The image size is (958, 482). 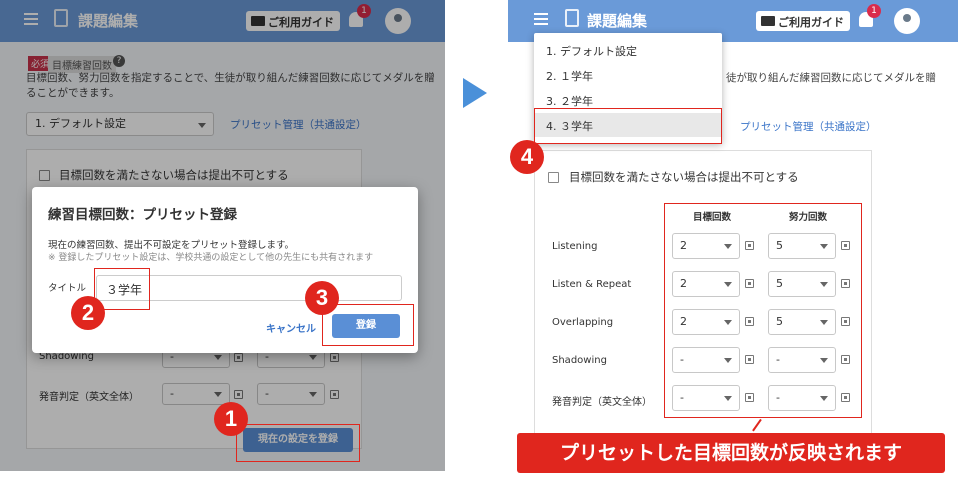 What do you see at coordinates (231, 419) in the screenshot?
I see `step-1-marker: 1` at bounding box center [231, 419].